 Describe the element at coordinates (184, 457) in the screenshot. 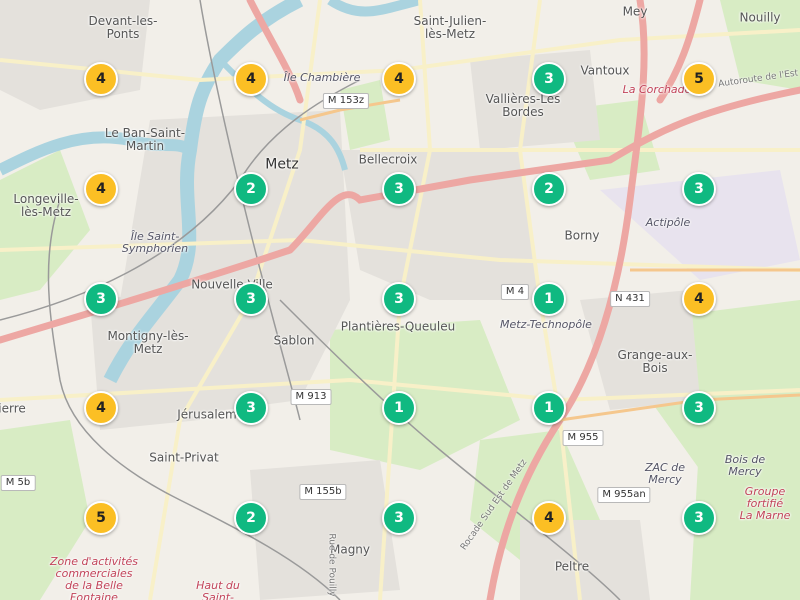

I see `place-label: Saint-Privat` at that location.